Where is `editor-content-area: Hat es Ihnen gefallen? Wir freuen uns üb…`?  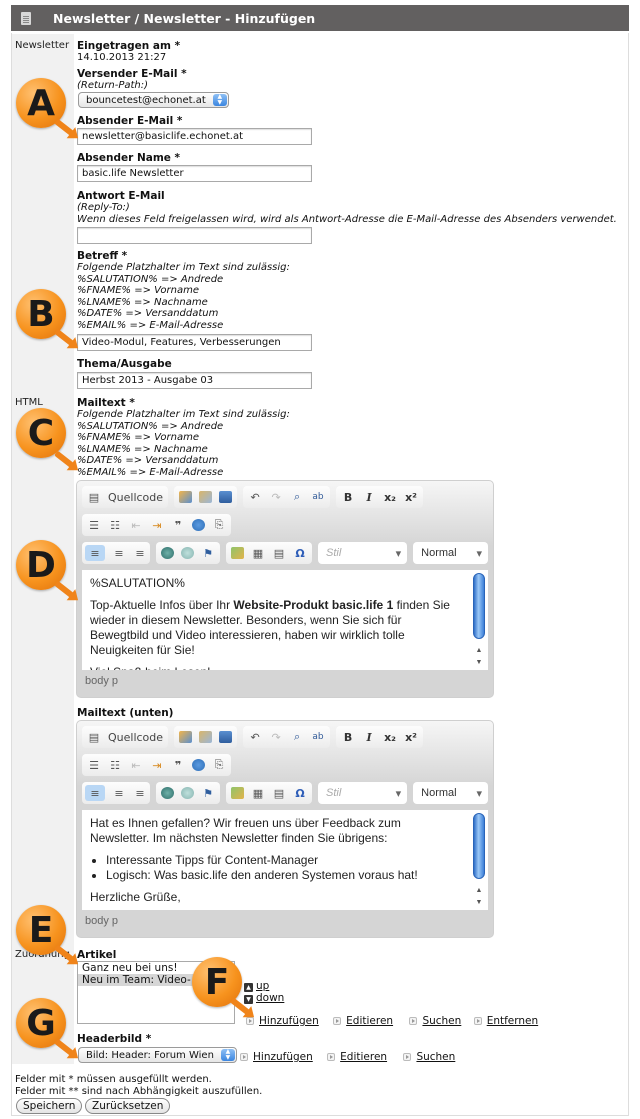
editor-content-area: Hat es Ihnen gefallen? Wir freuen uns üb… is located at coordinates (285, 860).